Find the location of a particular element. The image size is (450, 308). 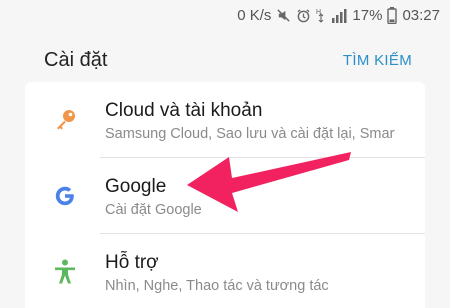

page-title: Cài đặt is located at coordinates (76, 59).